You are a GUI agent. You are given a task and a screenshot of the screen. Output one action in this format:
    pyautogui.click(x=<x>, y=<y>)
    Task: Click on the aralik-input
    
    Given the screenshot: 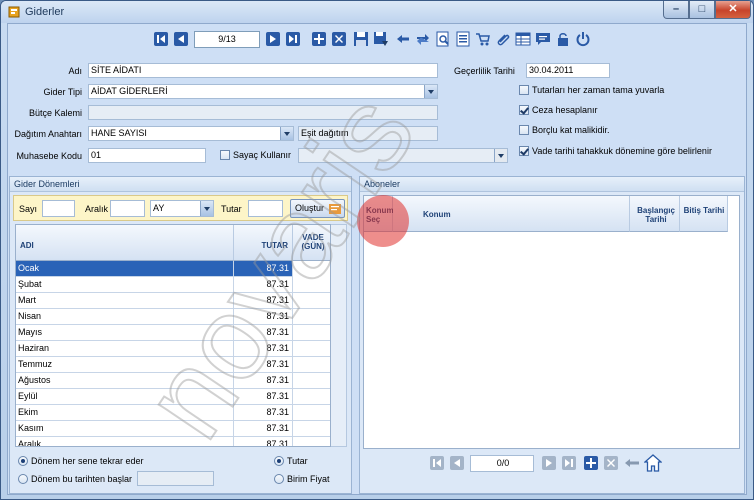 What is the action you would take?
    pyautogui.click(x=127, y=208)
    